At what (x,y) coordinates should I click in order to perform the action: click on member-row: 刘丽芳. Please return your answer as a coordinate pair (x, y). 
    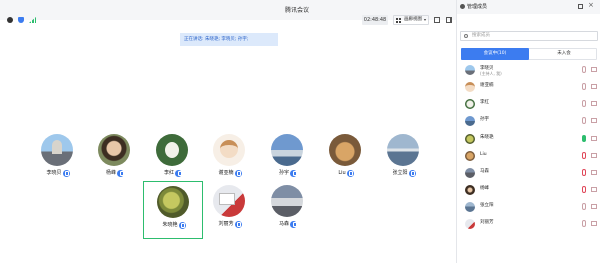
    Looking at the image, I should click on (528, 224).